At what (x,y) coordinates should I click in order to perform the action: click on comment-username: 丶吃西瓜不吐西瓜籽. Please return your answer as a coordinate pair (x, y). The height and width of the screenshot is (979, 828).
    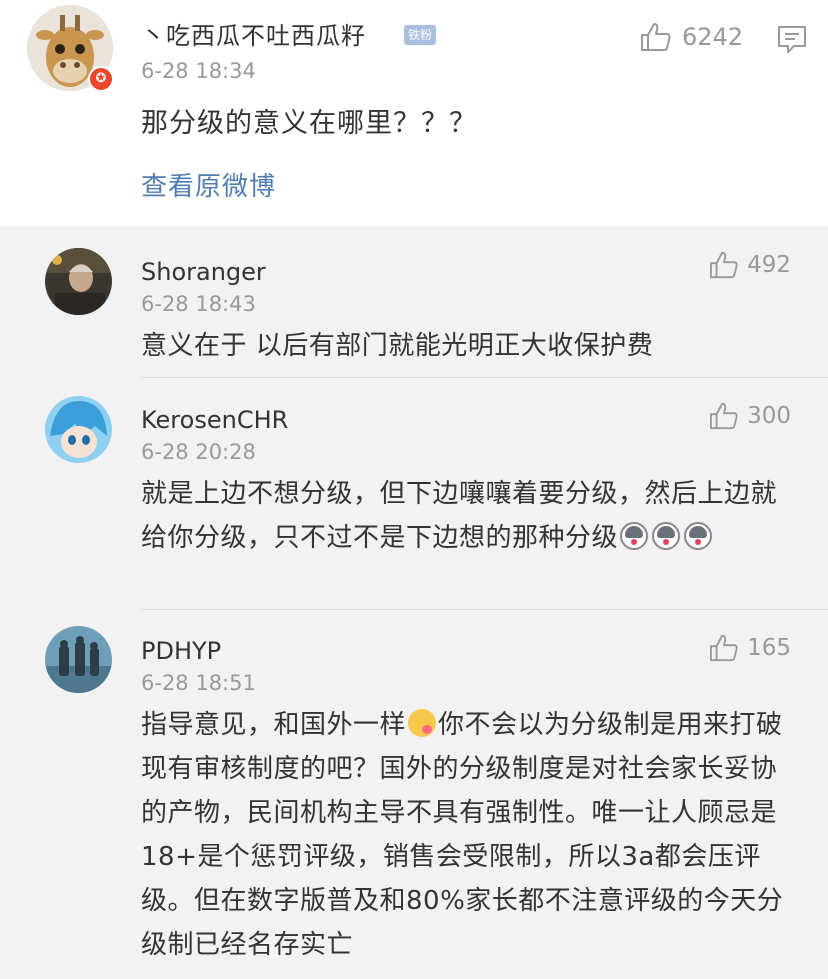
    Looking at the image, I should click on (253, 33).